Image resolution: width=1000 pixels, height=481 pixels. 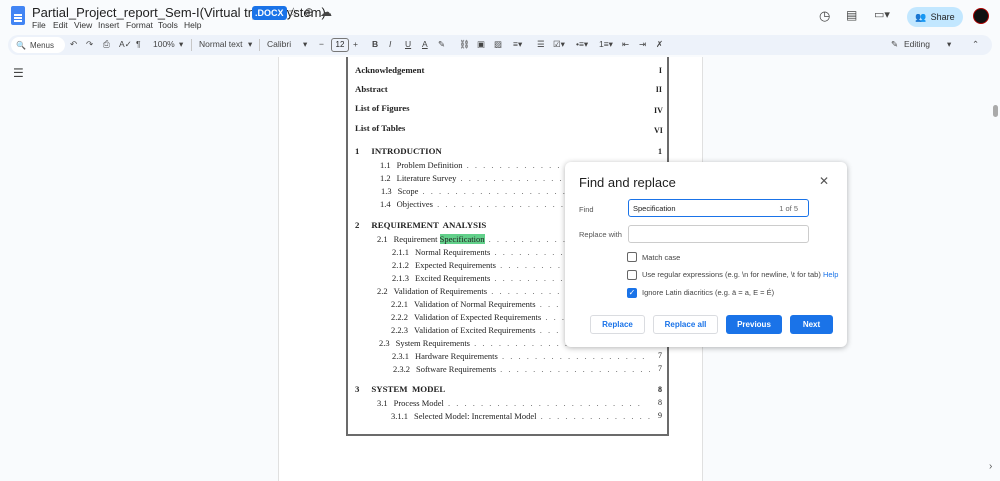 What do you see at coordinates (659, 44) in the screenshot?
I see `clear-formatting-icon: ✗` at bounding box center [659, 44].